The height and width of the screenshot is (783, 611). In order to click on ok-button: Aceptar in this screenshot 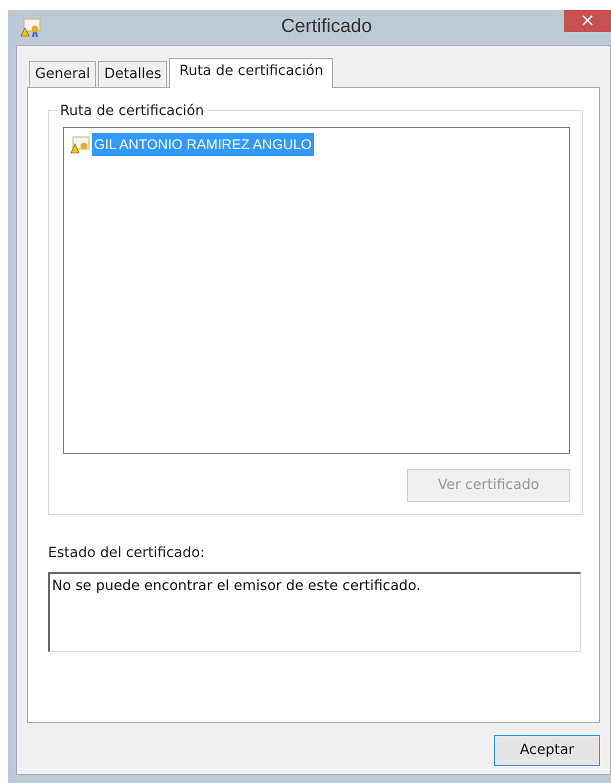, I will do `click(547, 750)`.